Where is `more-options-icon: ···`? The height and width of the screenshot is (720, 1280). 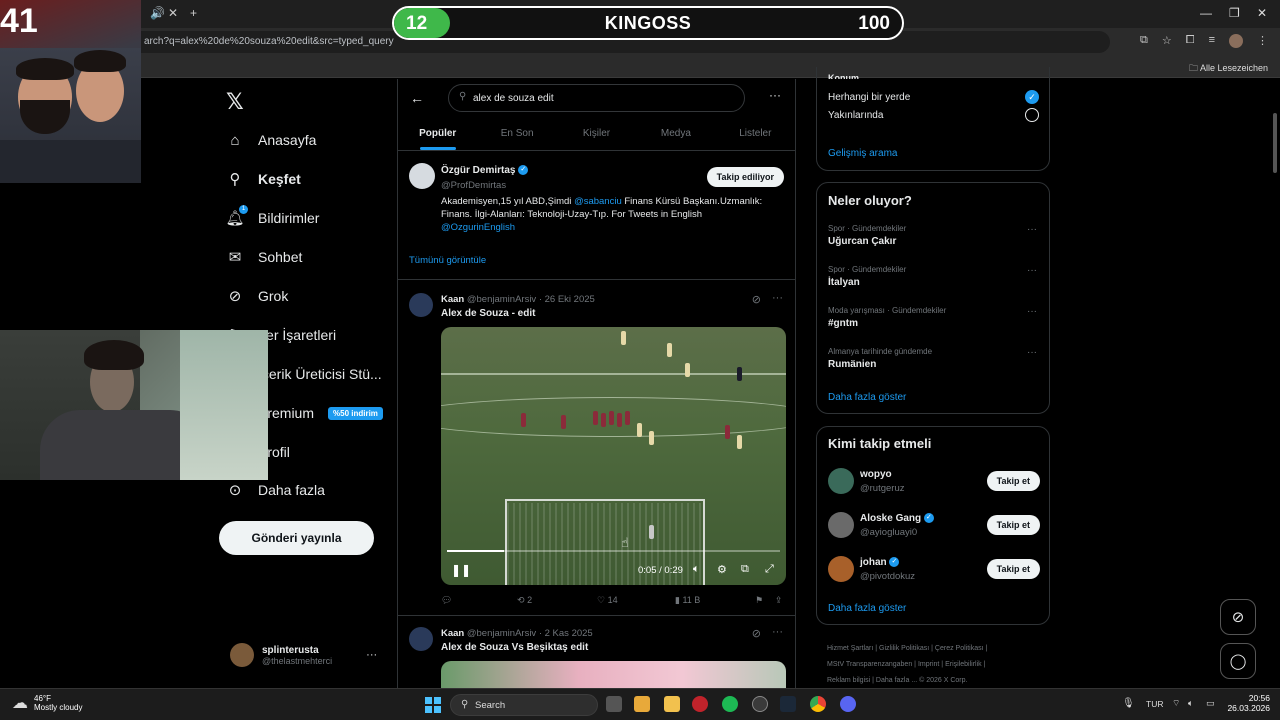
more-options-icon: ··· is located at coordinates (371, 655).